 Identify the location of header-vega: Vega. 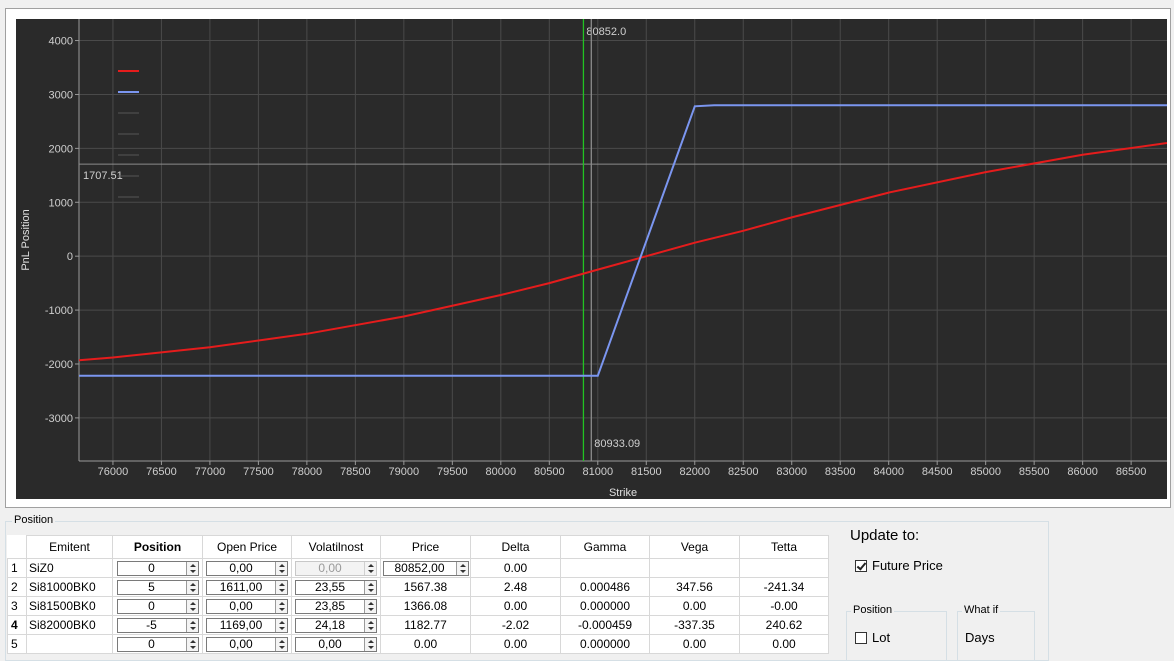
(694, 547).